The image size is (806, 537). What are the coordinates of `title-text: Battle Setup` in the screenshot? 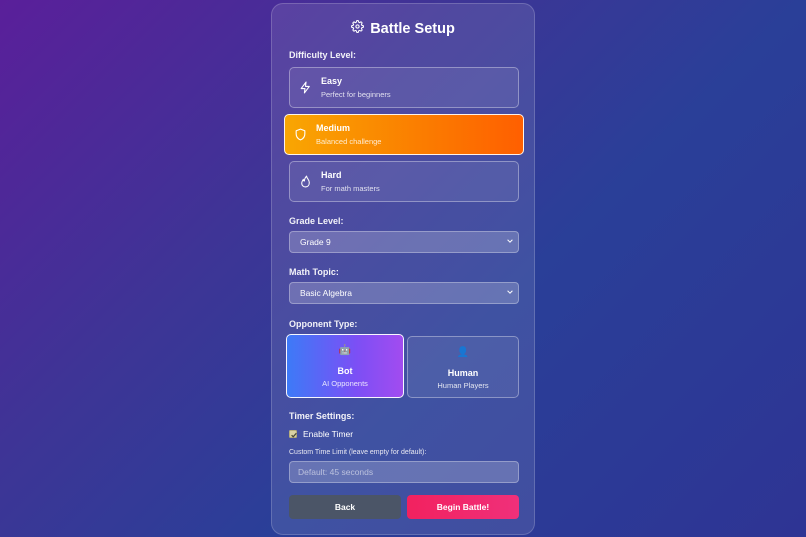 It's located at (412, 28).